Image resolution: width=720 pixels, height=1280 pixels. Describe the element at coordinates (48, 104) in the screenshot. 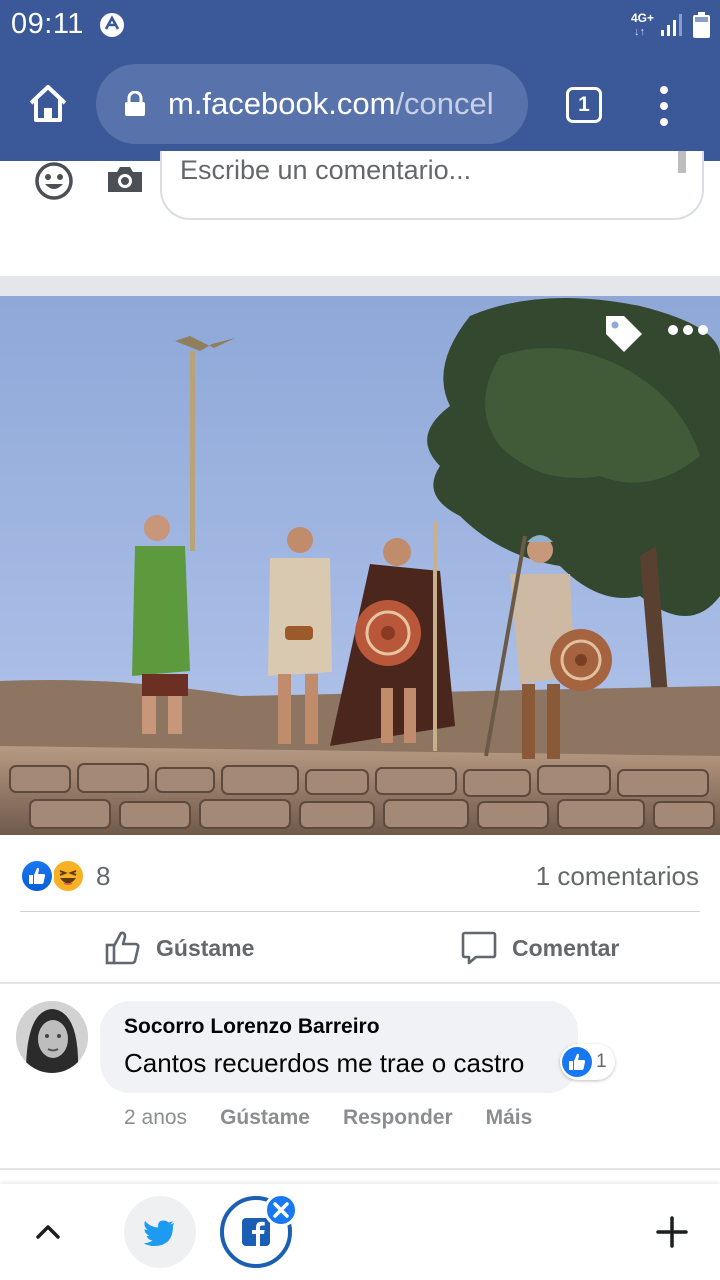

I see `home-icon` at that location.